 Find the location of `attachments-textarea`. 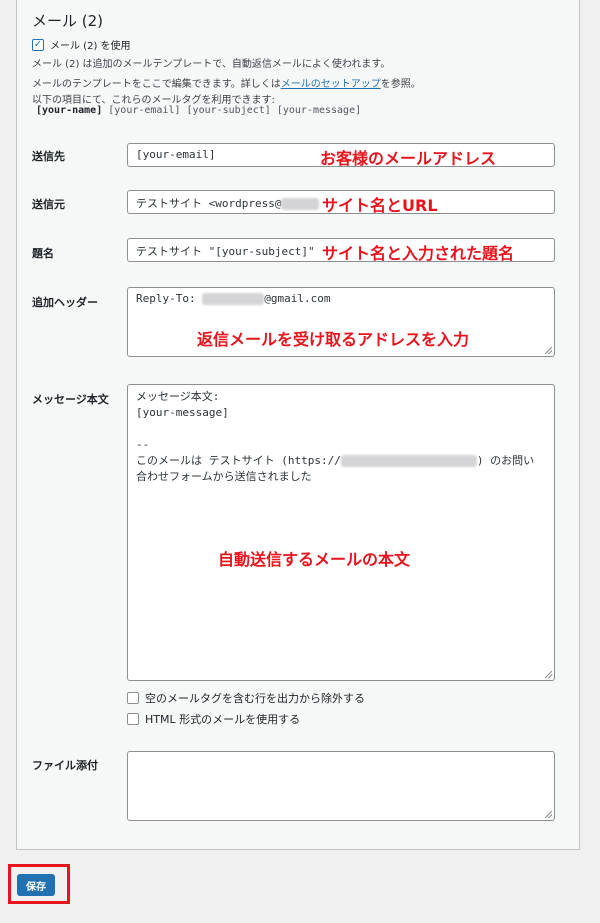

attachments-textarea is located at coordinates (341, 786).